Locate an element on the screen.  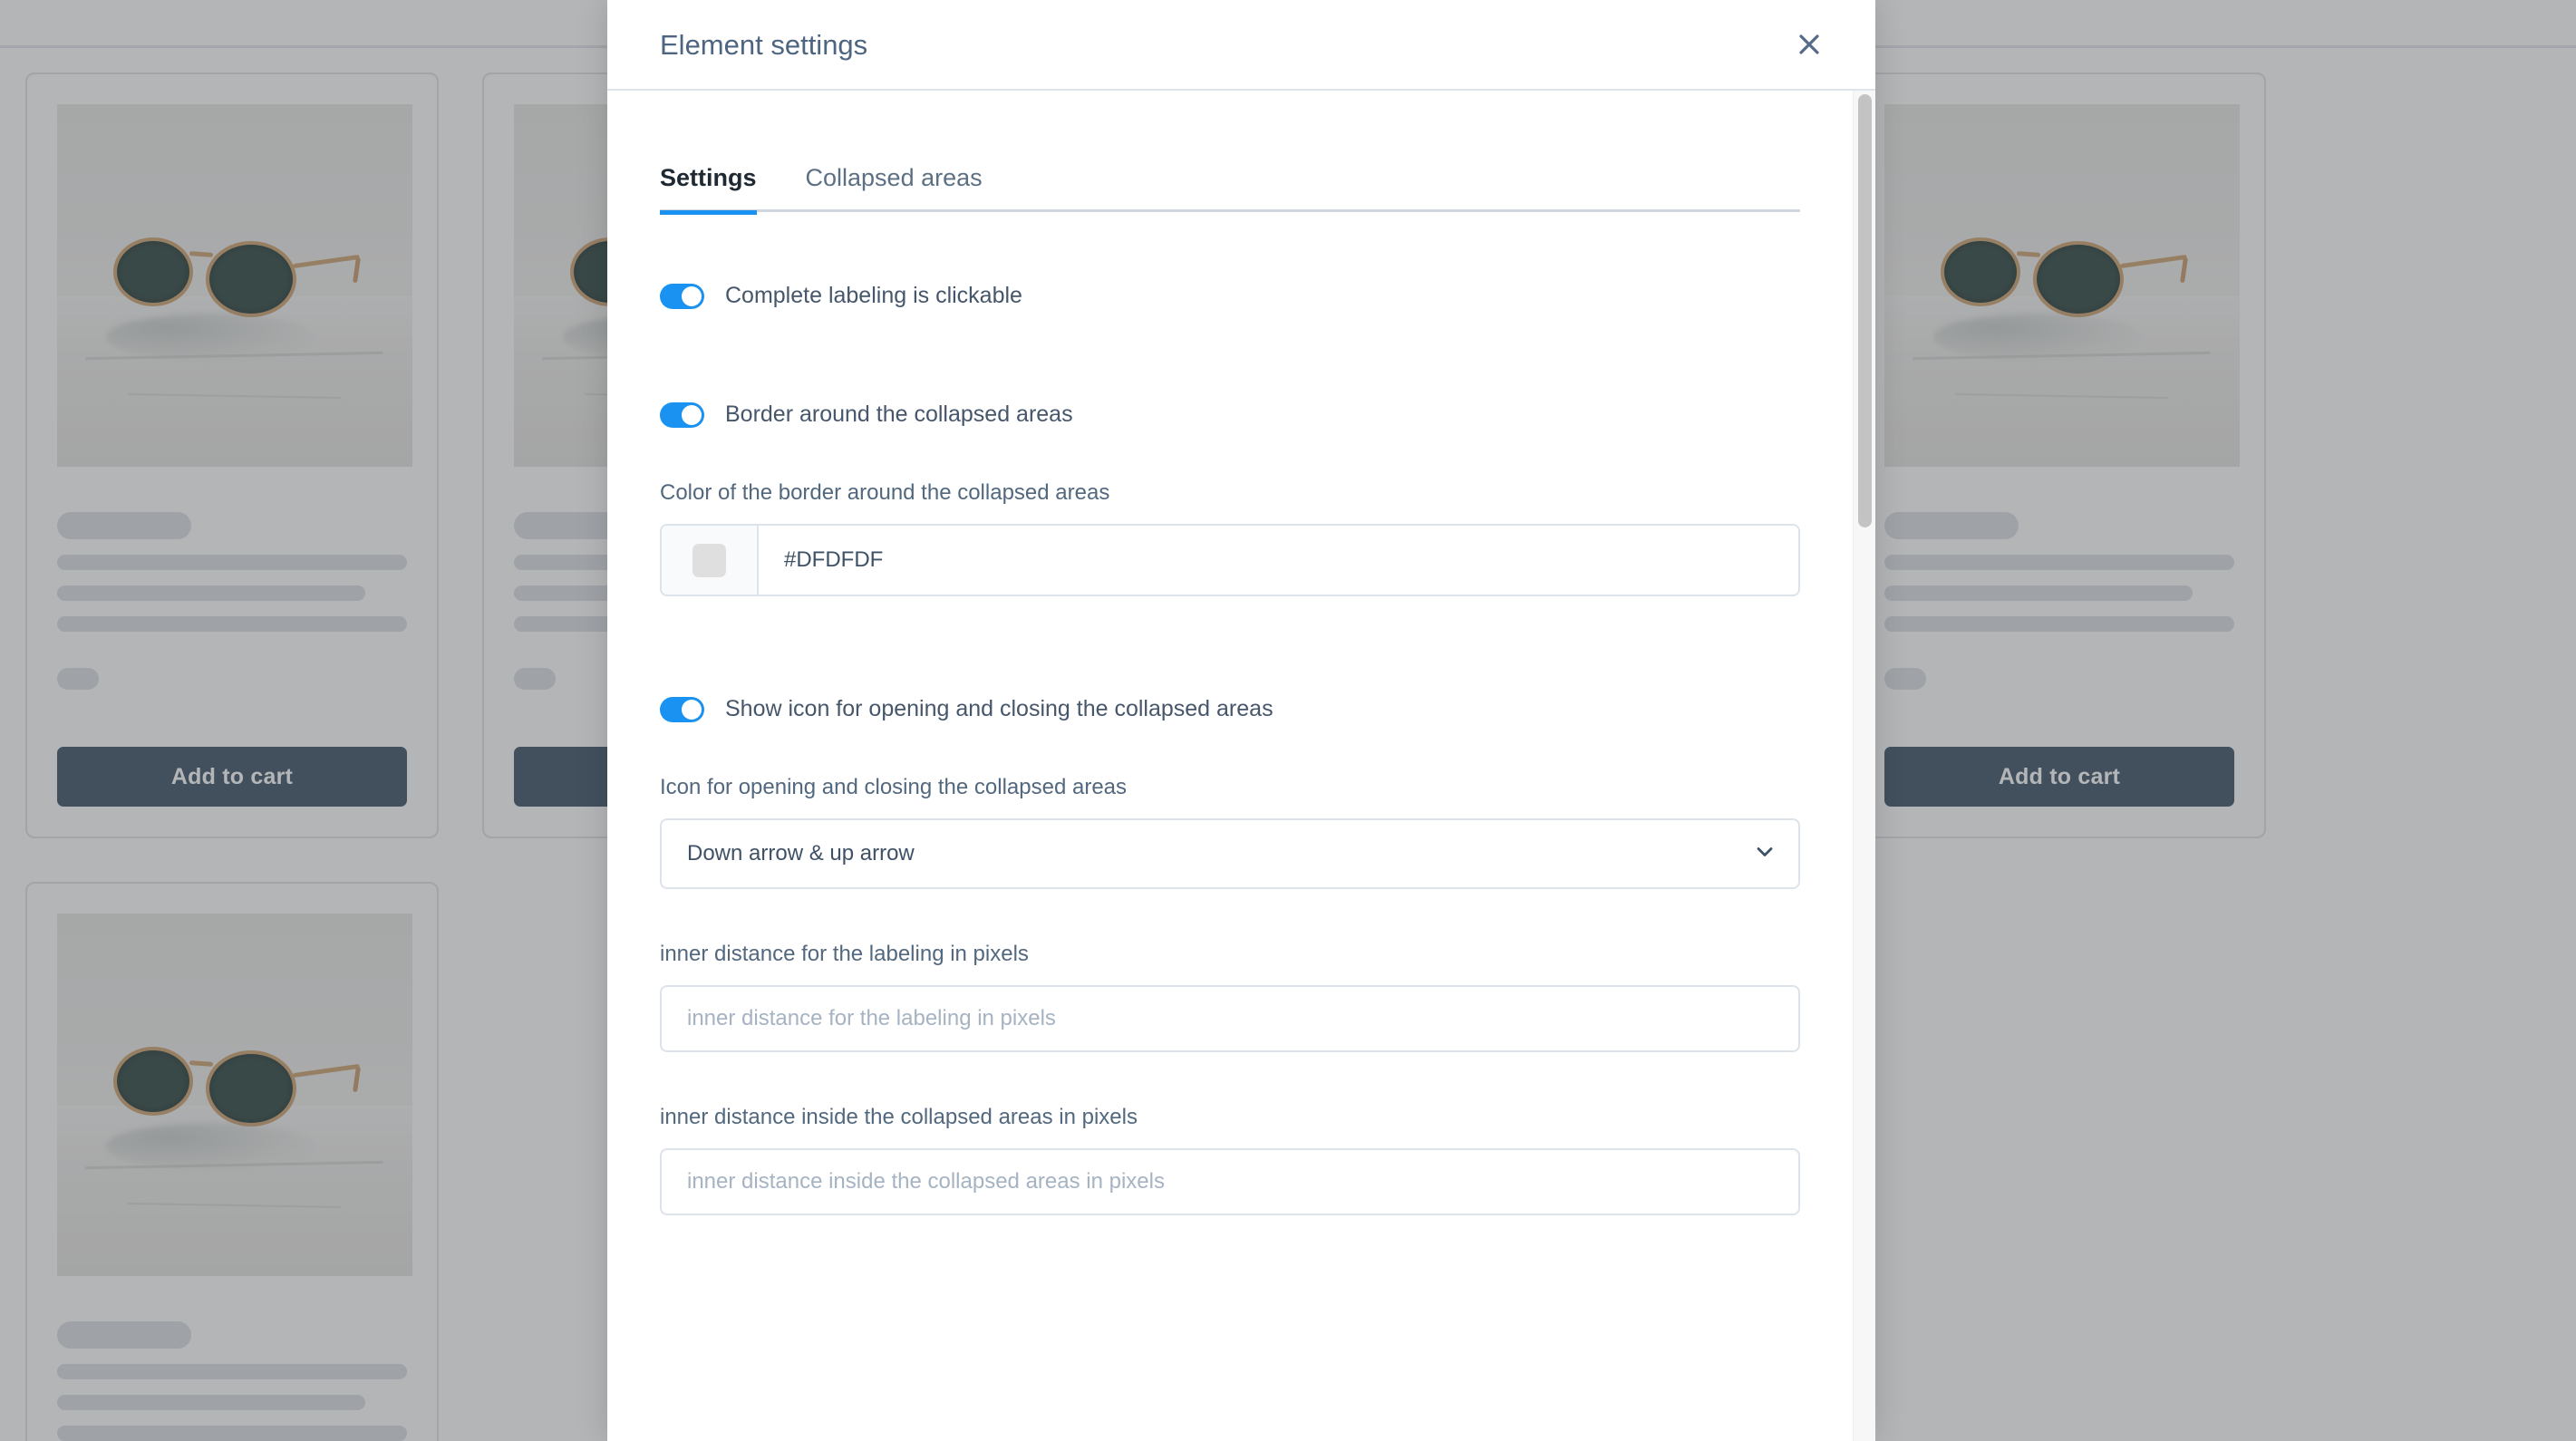
modal-tabs: Settings Collapsed areas is located at coordinates (1230, 188).